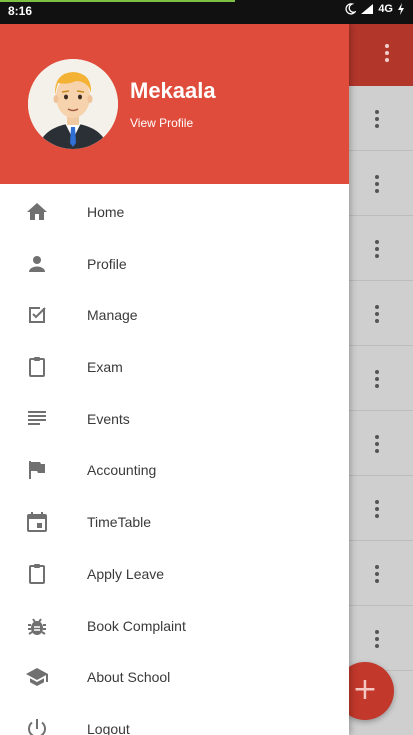  Describe the element at coordinates (367, 9) in the screenshot. I see `signal-icon` at that location.